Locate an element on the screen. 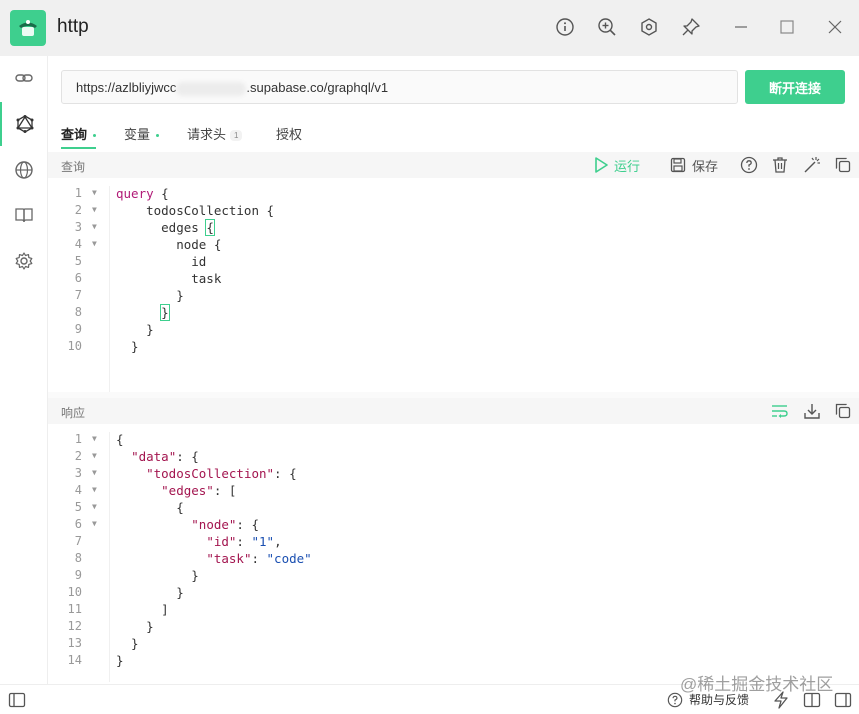 This screenshot has width=859, height=714. save-label: 保存 is located at coordinates (705, 166).